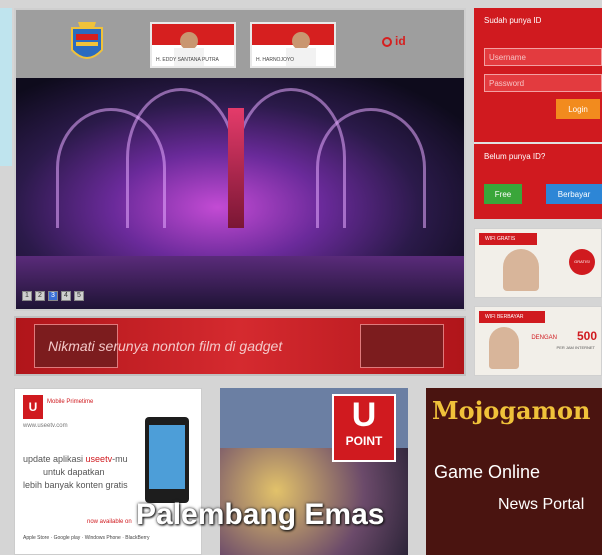  Describe the element at coordinates (66, 296) in the screenshot. I see `slider-page-4: 4` at that location.